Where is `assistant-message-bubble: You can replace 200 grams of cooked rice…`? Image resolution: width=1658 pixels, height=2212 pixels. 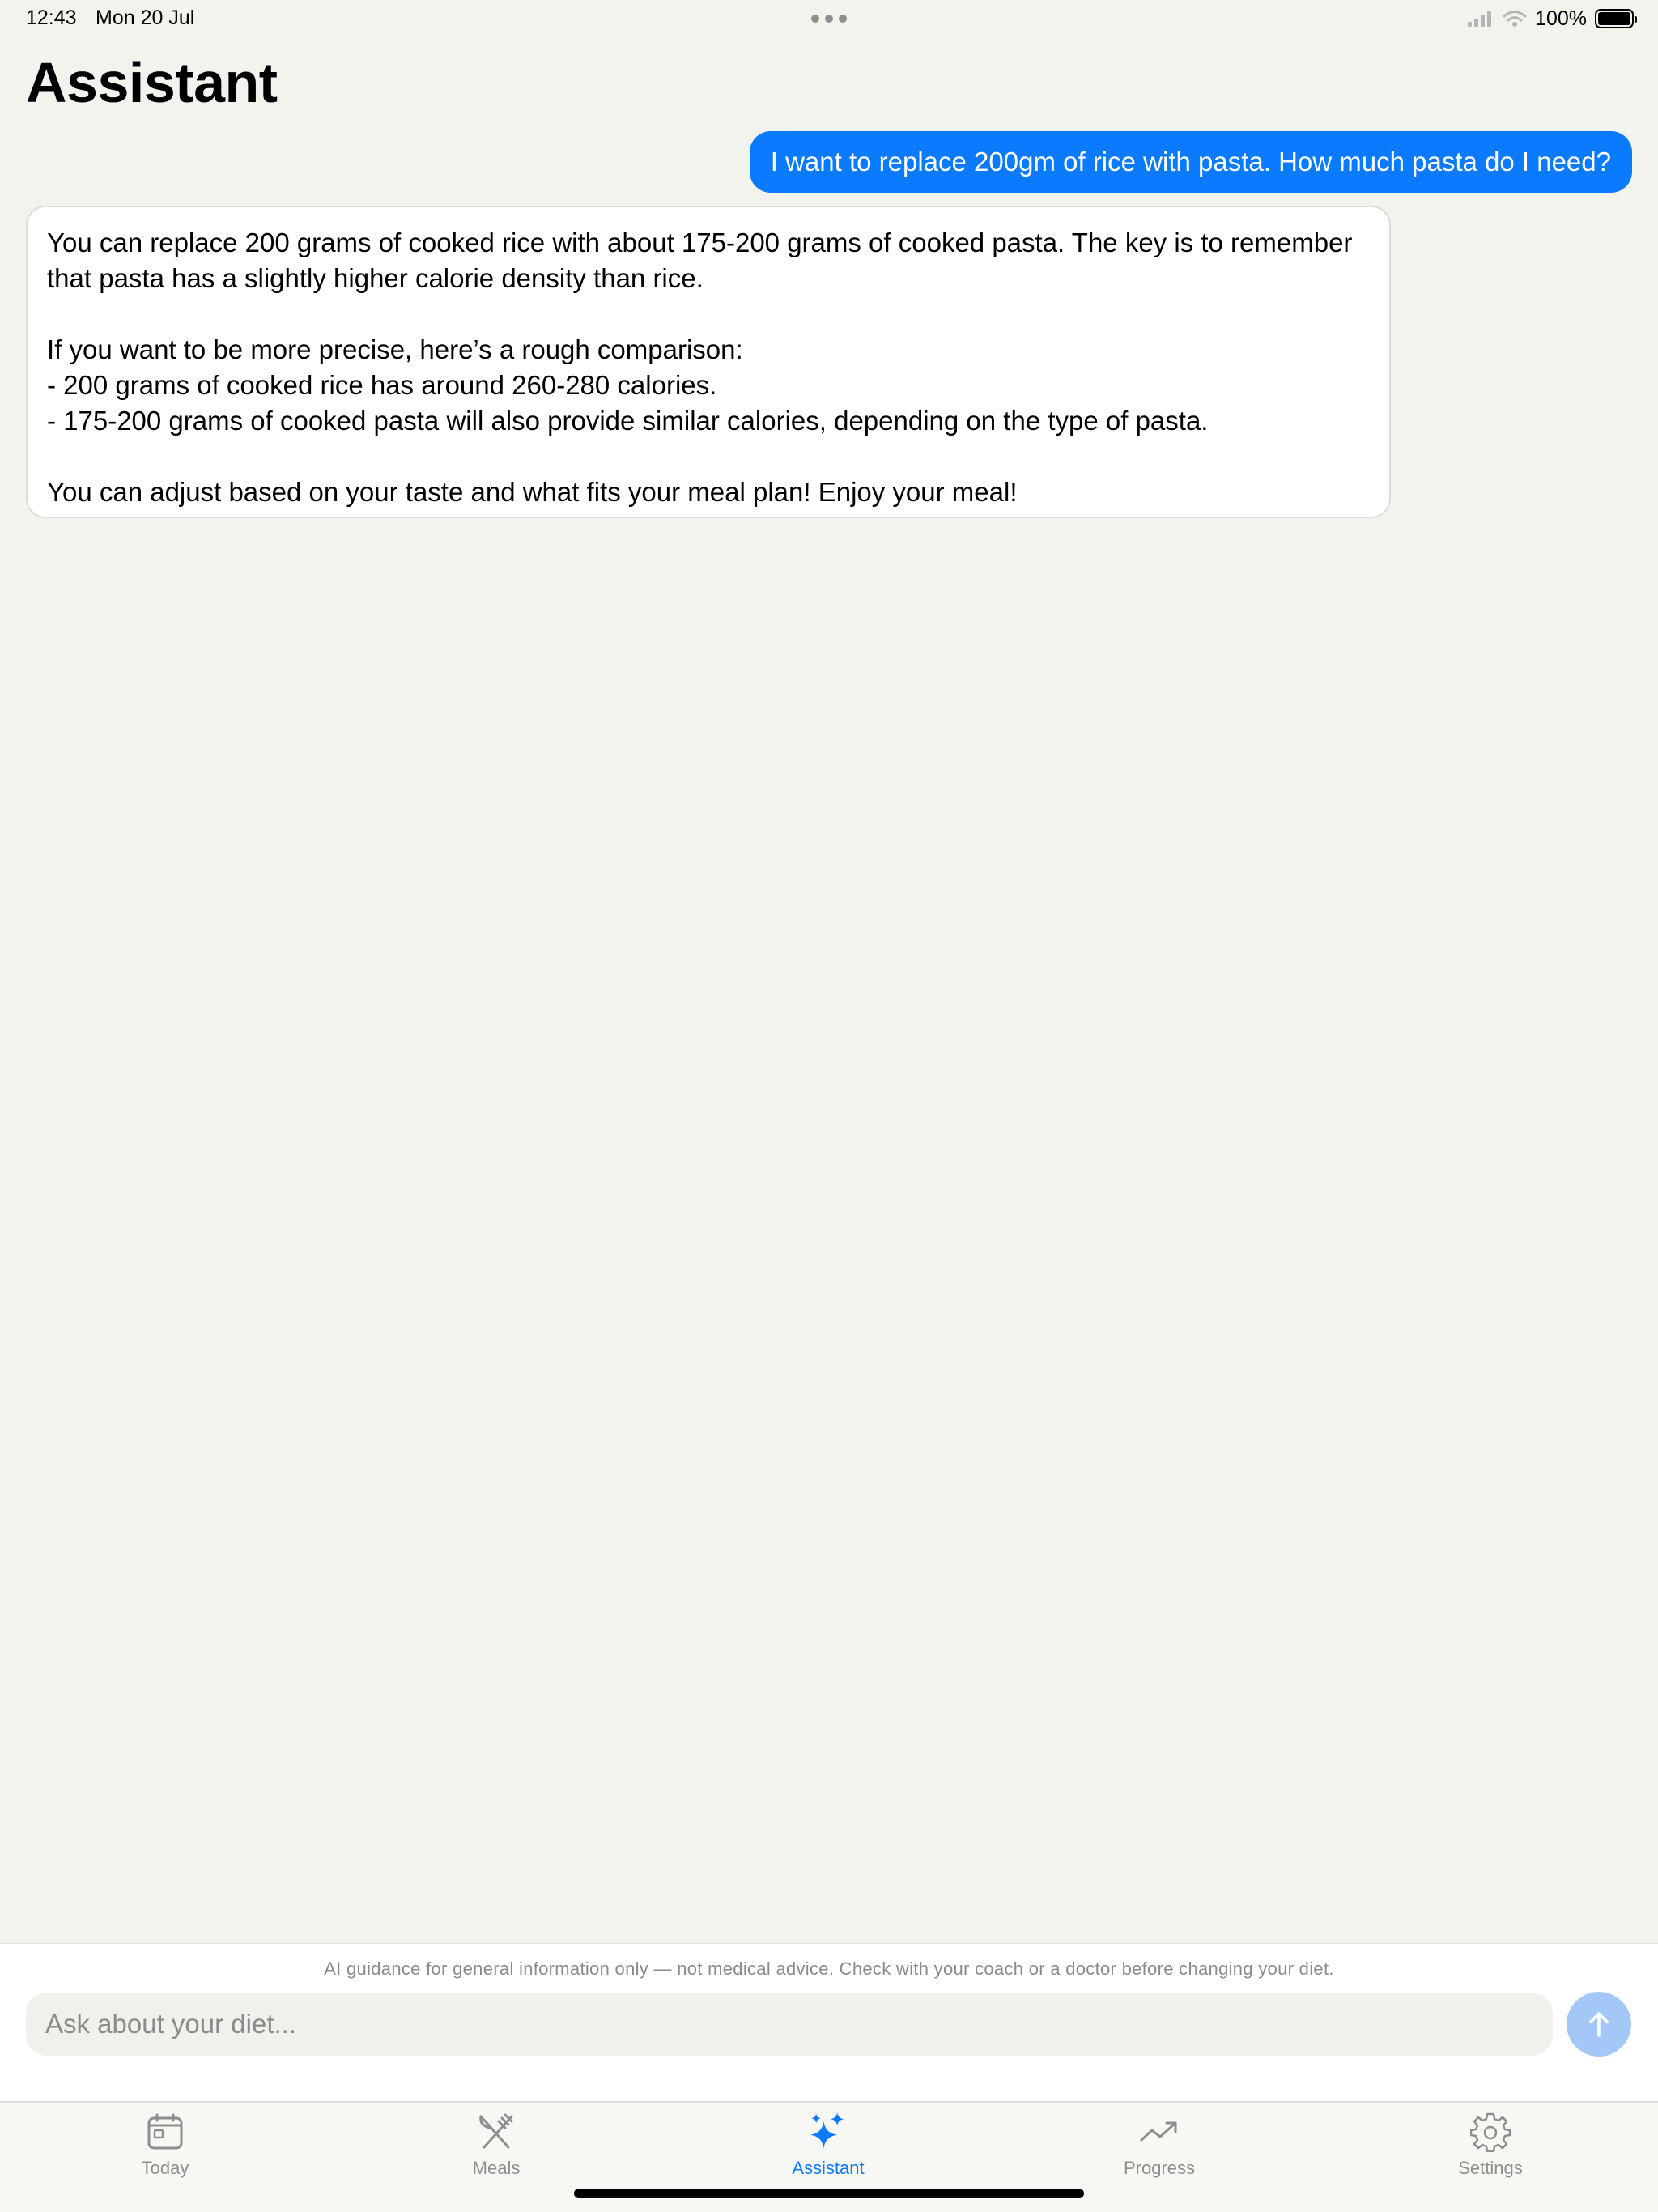
assistant-message-bubble: You can replace 200 grams of cooked rice… is located at coordinates (708, 362).